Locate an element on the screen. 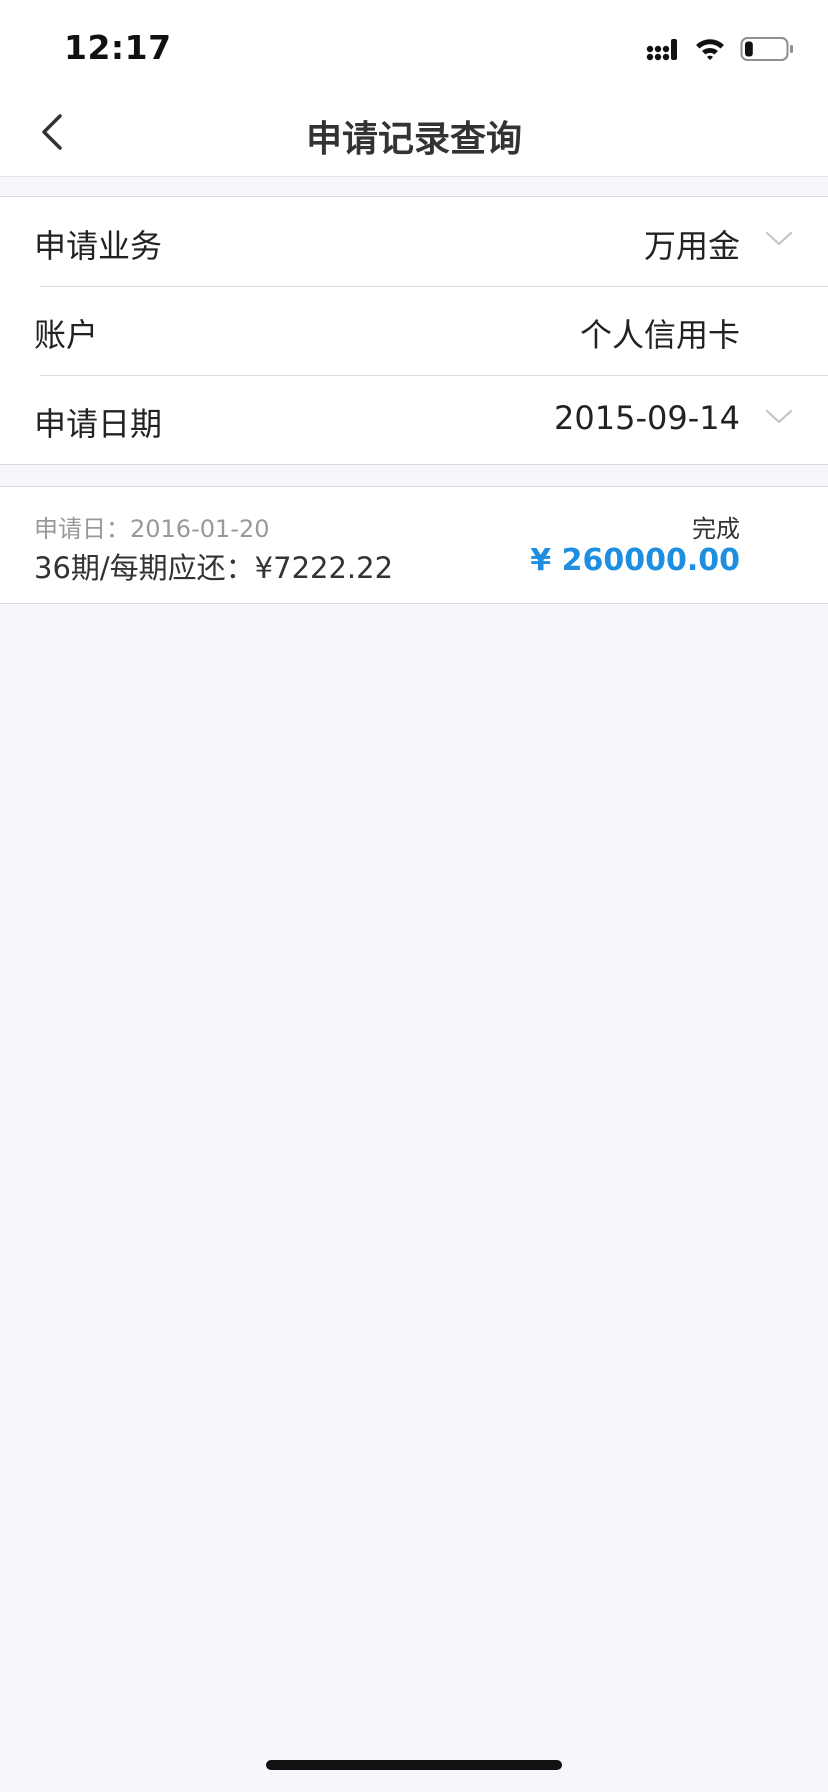 The image size is (828, 1792). business-value: 万用金 is located at coordinates (691, 246).